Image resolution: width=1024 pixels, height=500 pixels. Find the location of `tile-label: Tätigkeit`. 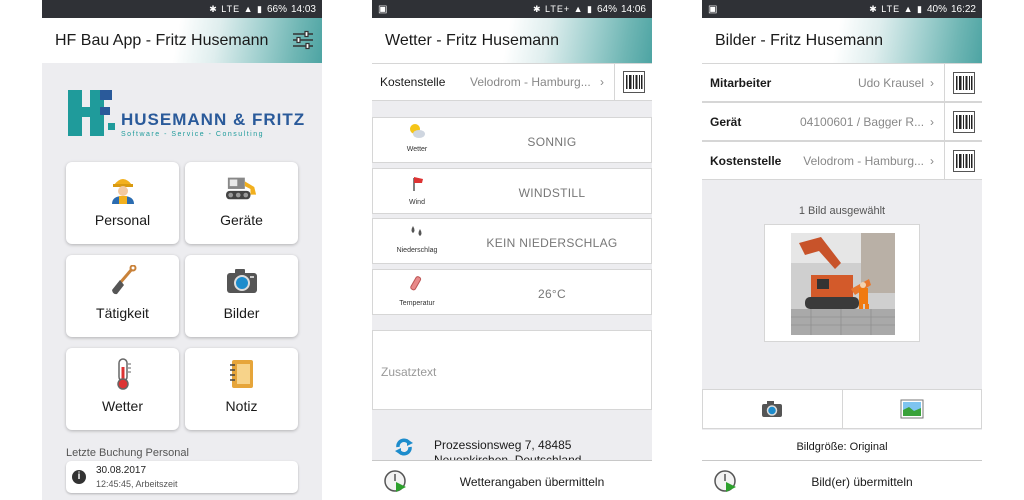

tile-label: Tätigkeit is located at coordinates (122, 313).